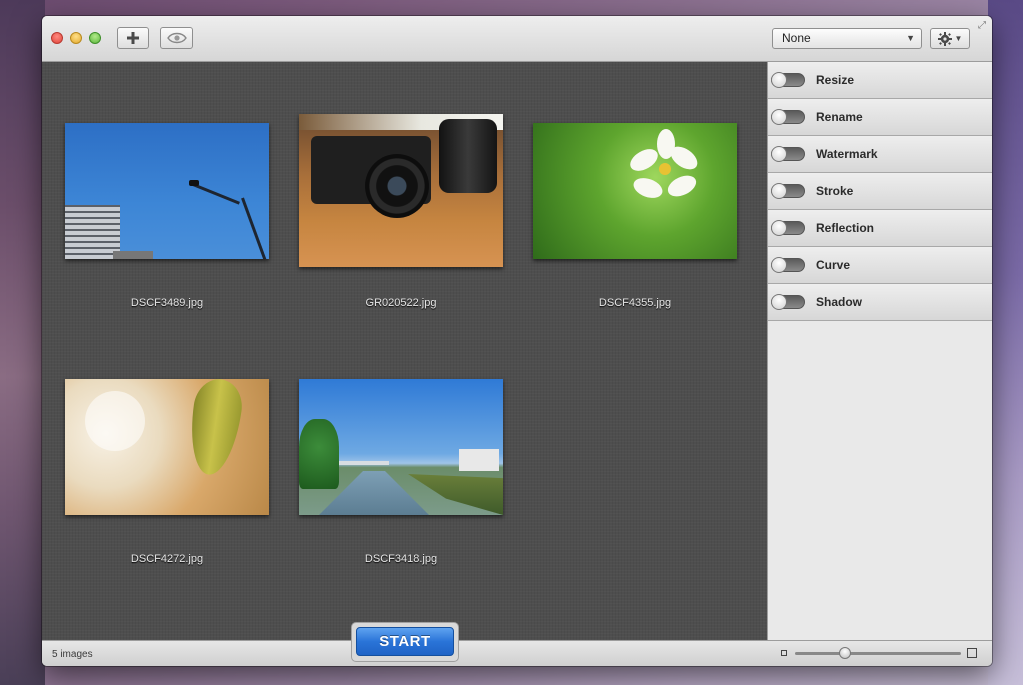  I want to click on start-button-frame: START, so click(405, 642).